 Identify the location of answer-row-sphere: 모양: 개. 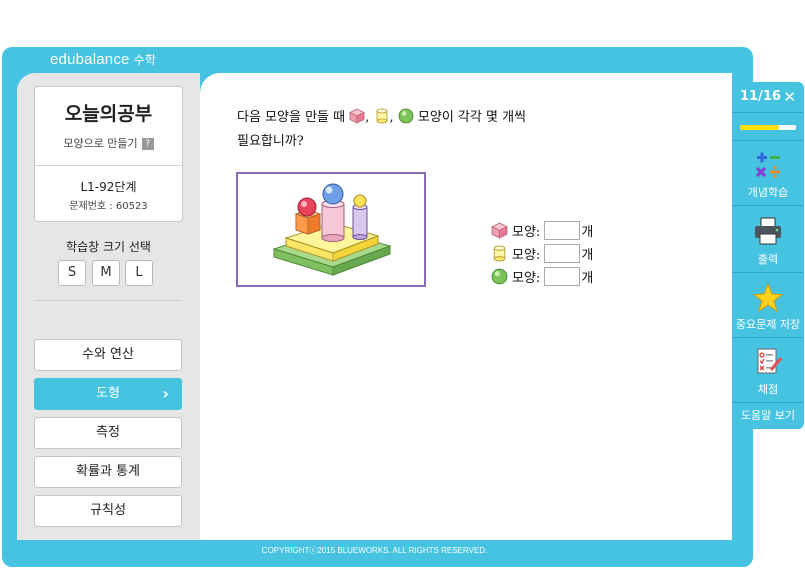
(542, 276).